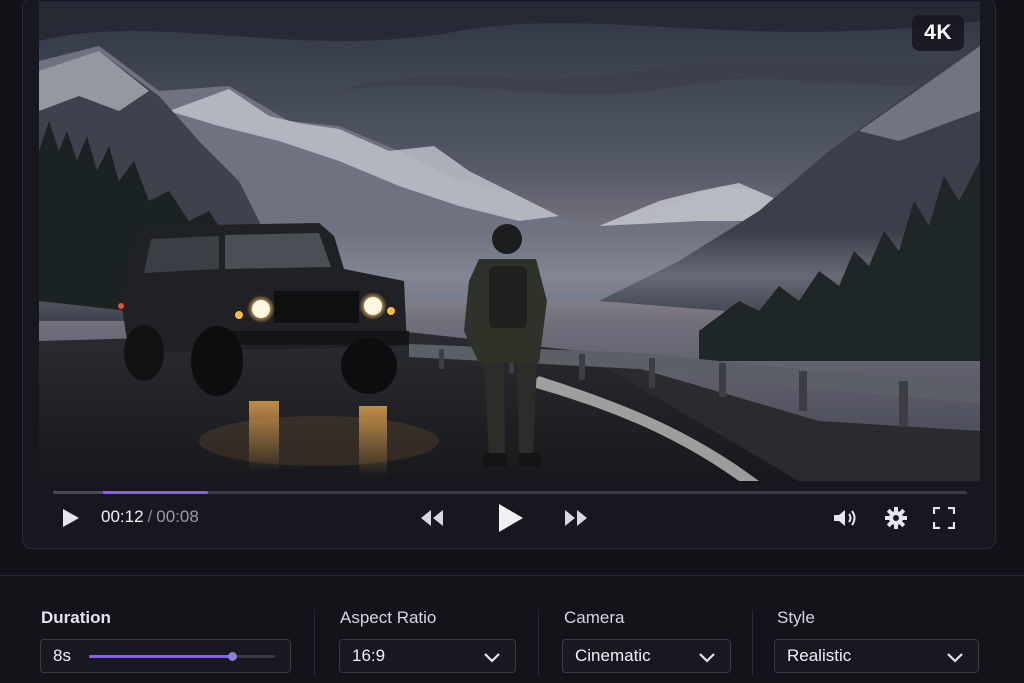 This screenshot has width=1024, height=683. What do you see at coordinates (896, 518) in the screenshot?
I see `gear-icon` at bounding box center [896, 518].